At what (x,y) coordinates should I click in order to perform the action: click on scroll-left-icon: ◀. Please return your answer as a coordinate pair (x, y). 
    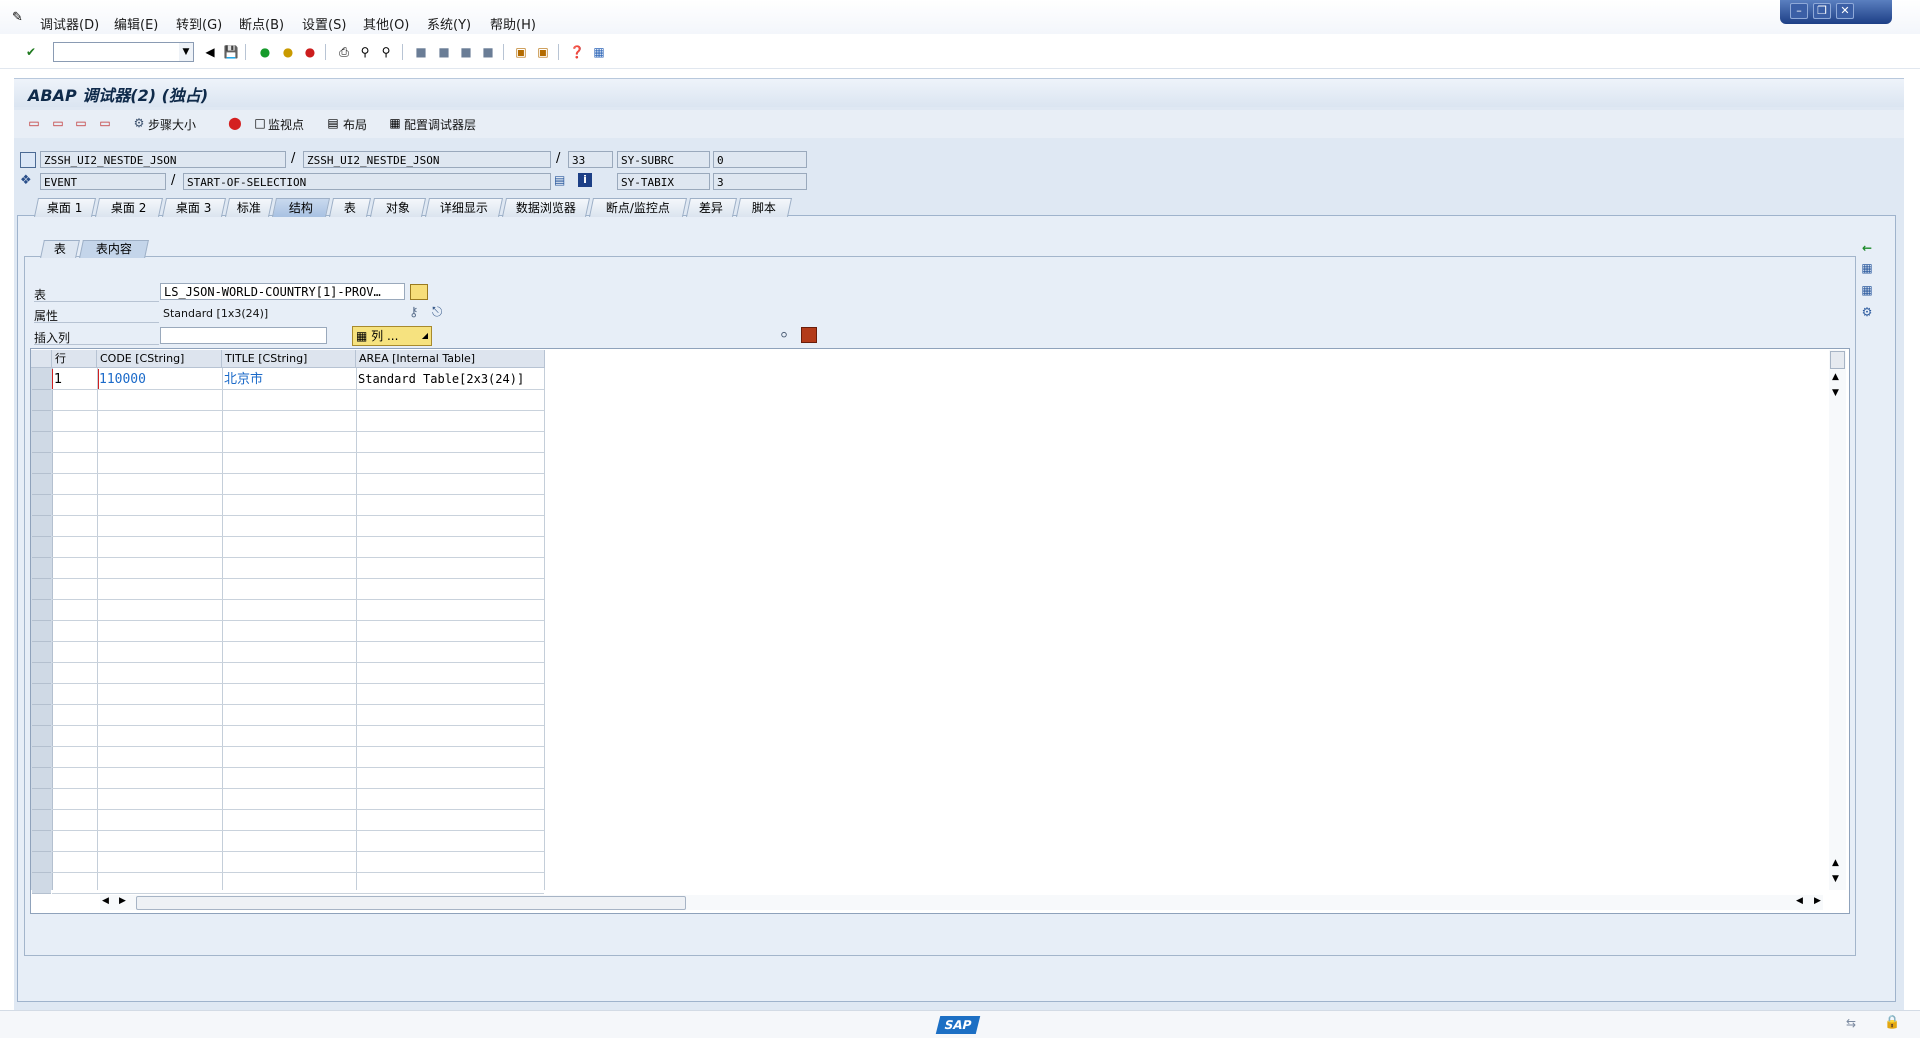
    Looking at the image, I should click on (105, 901).